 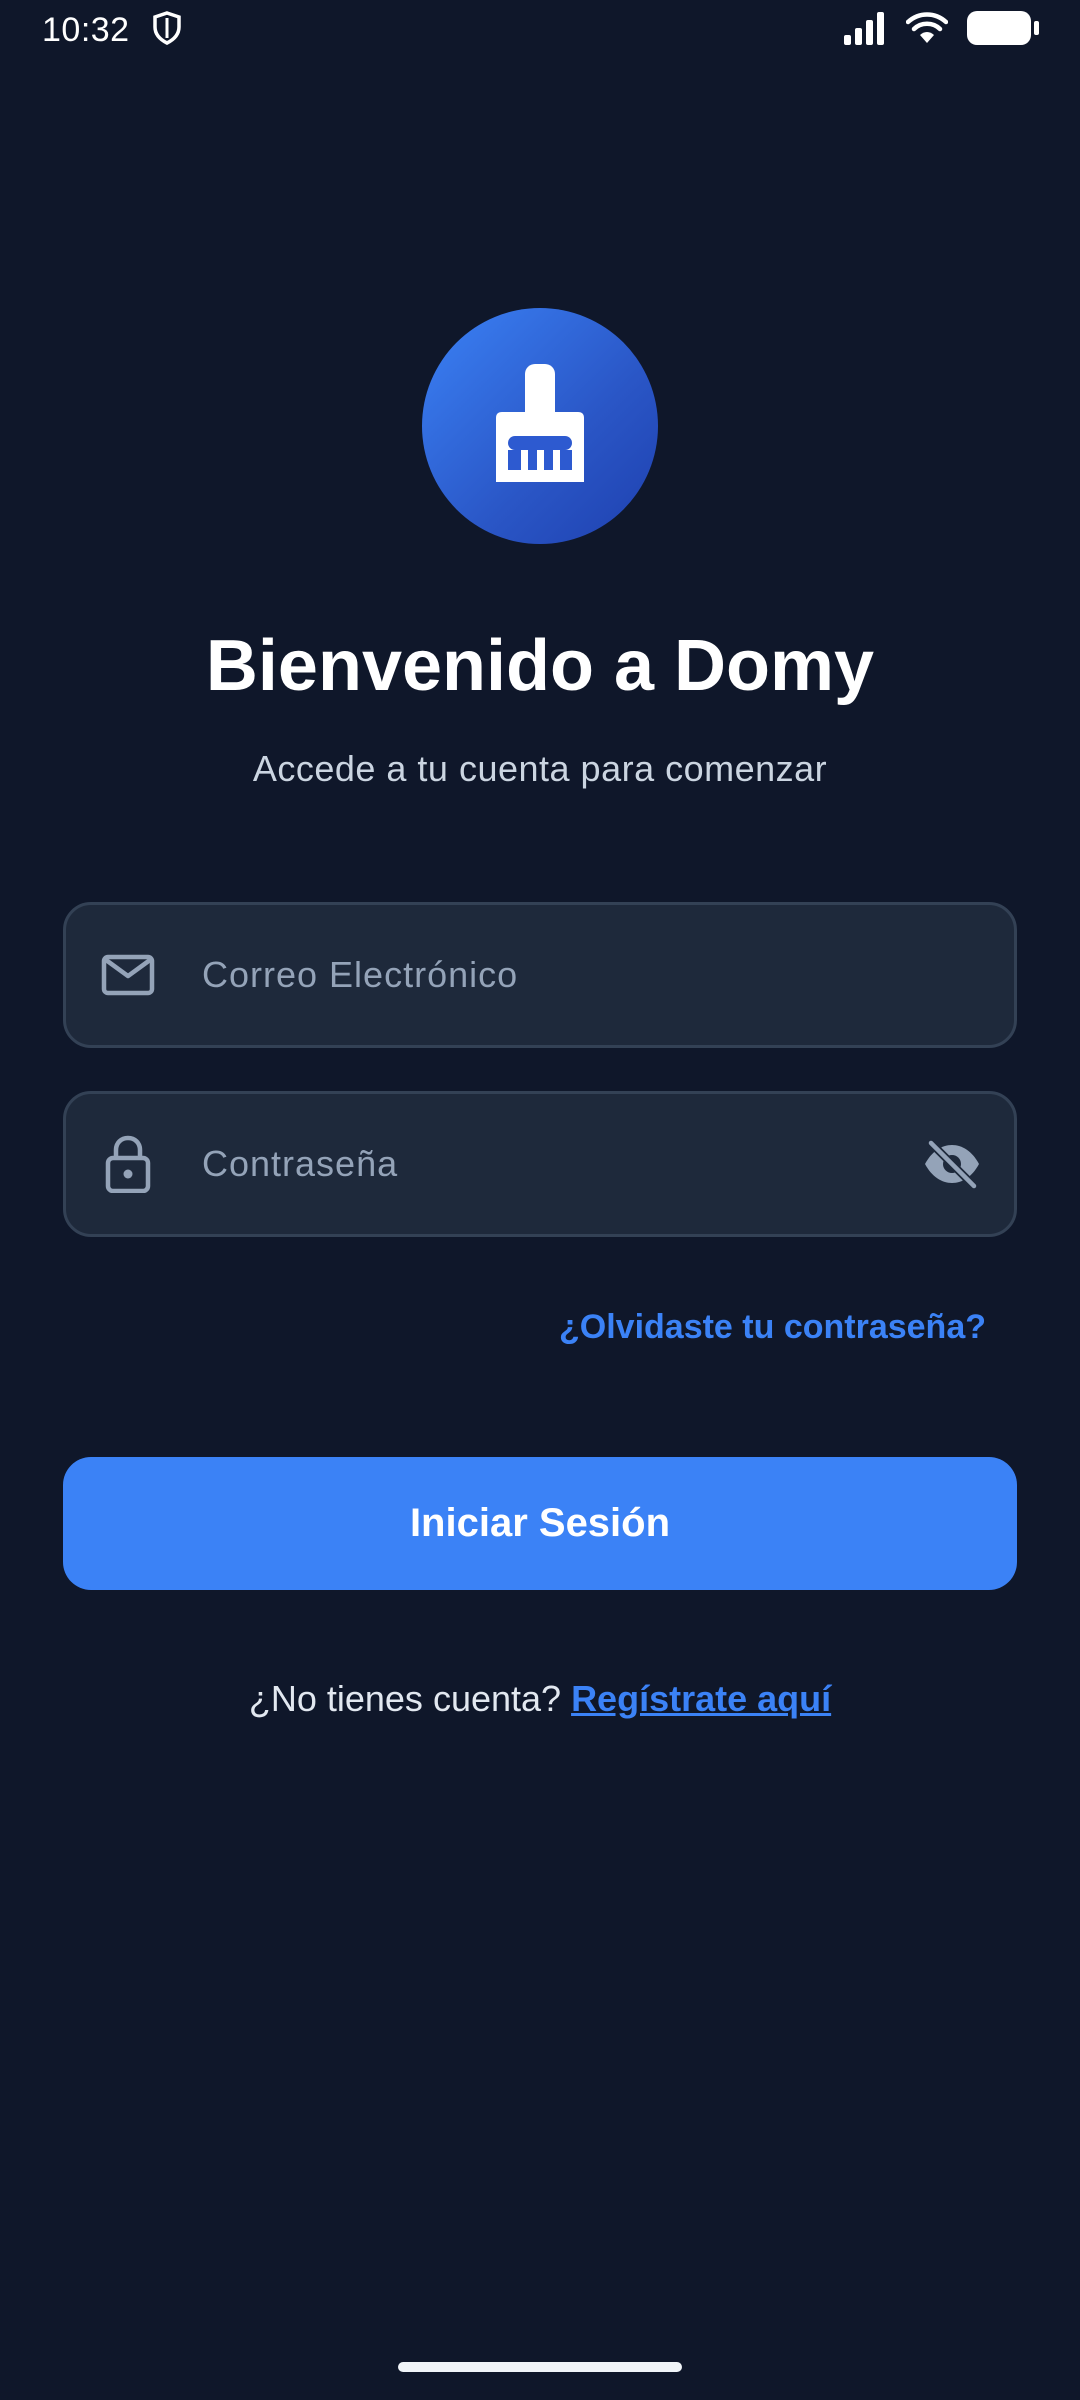 I want to click on register-link: Regístrate aquí, so click(x=701, y=1698).